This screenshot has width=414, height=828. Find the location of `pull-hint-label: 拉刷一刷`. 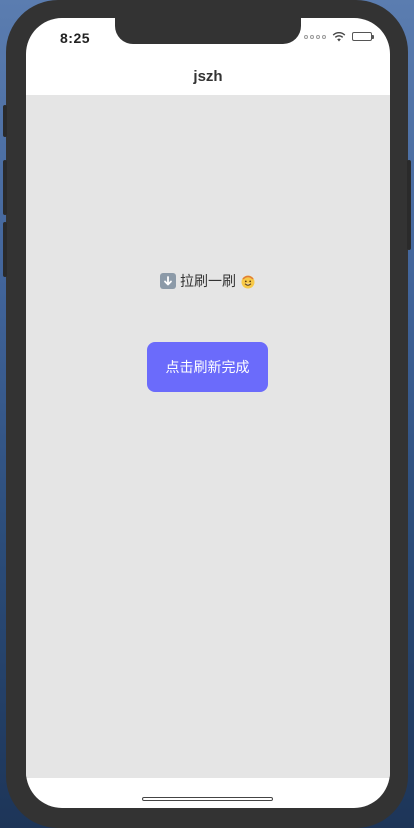

pull-hint-label: 拉刷一刷 is located at coordinates (208, 281).